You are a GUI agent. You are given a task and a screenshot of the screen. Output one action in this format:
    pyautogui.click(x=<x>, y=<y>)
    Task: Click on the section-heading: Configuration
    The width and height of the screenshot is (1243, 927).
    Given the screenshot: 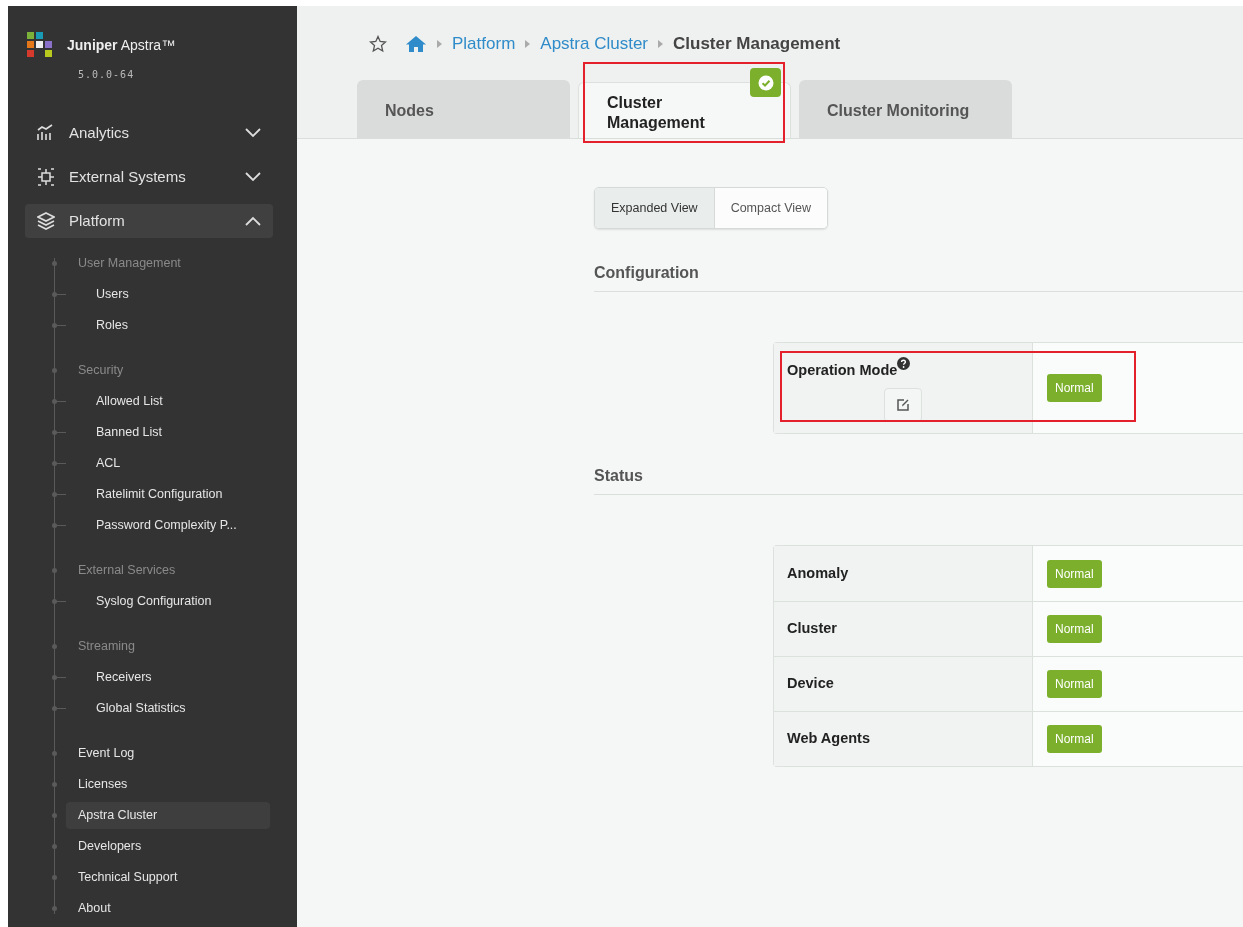 What is the action you would take?
    pyautogui.click(x=918, y=260)
    